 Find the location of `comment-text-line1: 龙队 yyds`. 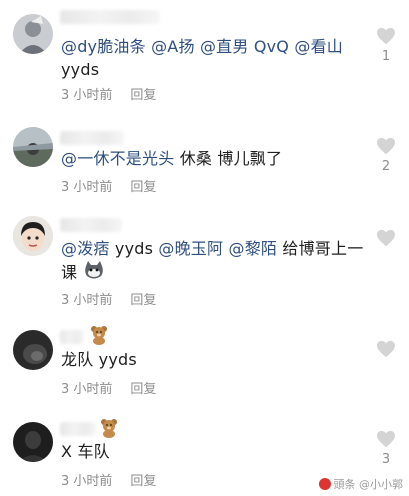

comment-text-line1: 龙队 yyds is located at coordinates (99, 359).